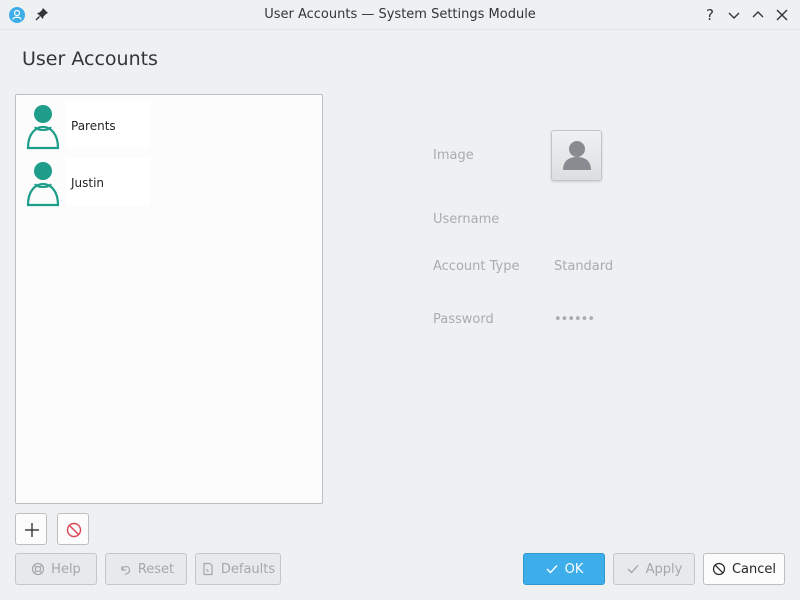 The width and height of the screenshot is (800, 600). I want to click on chevron-down-icon, so click(734, 15).